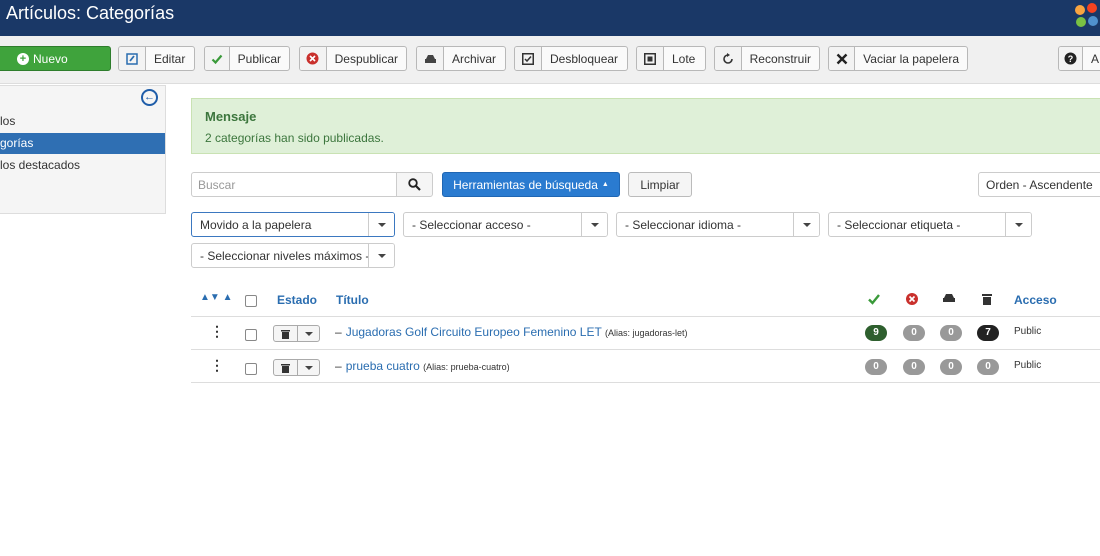 The width and height of the screenshot is (1100, 556). Describe the element at coordinates (82, 165) in the screenshot. I see `sidebar-item-featured: los destacados` at that location.